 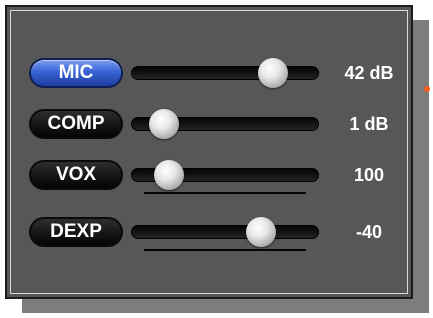 What do you see at coordinates (76, 175) in the screenshot?
I see `vox-button: VOX` at bounding box center [76, 175].